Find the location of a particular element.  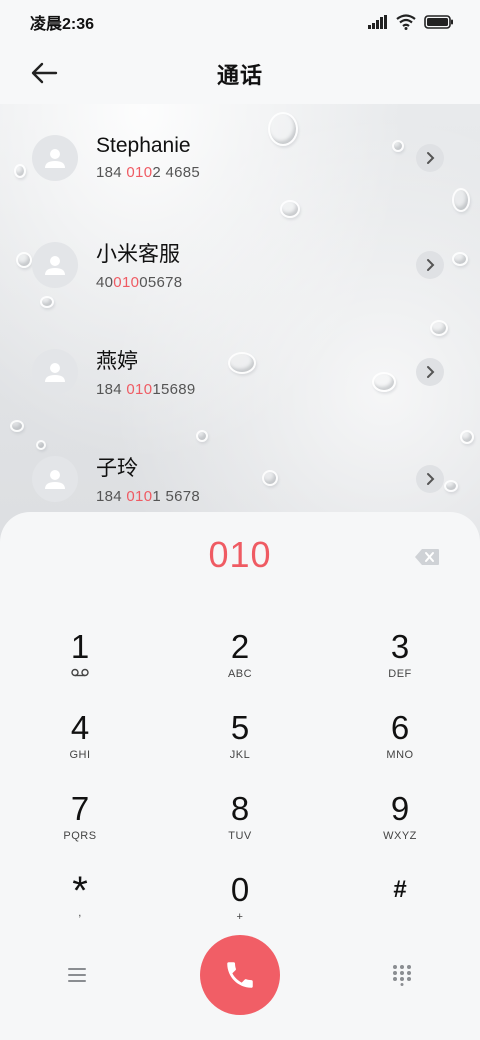

contact-item: Stephanie 184 0102 4685 is located at coordinates (240, 157).